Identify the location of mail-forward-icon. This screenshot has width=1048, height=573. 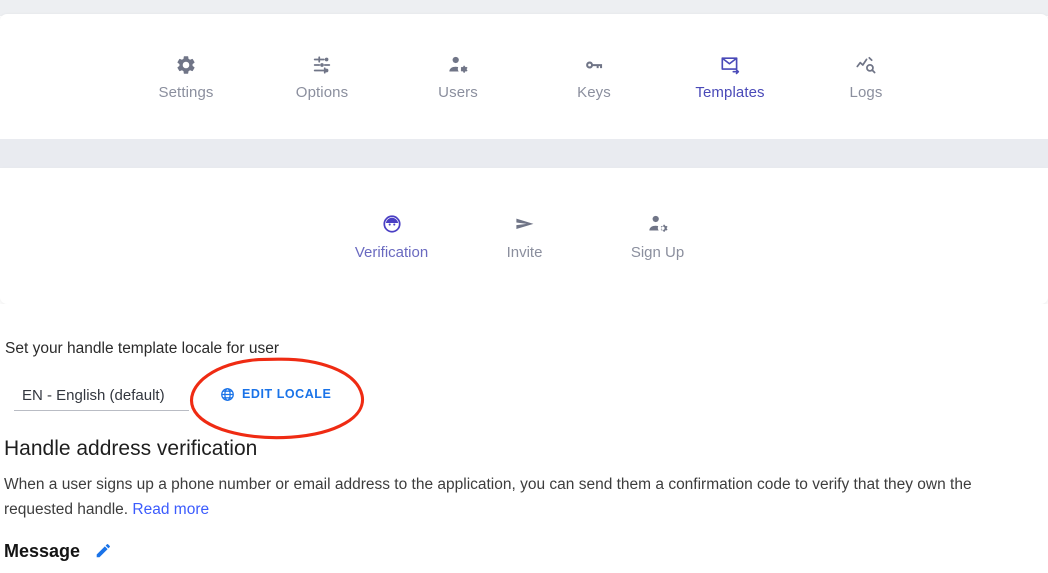
(730, 65).